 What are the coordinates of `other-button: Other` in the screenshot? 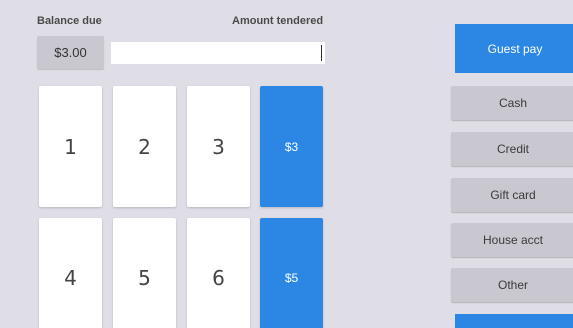 It's located at (512, 285).